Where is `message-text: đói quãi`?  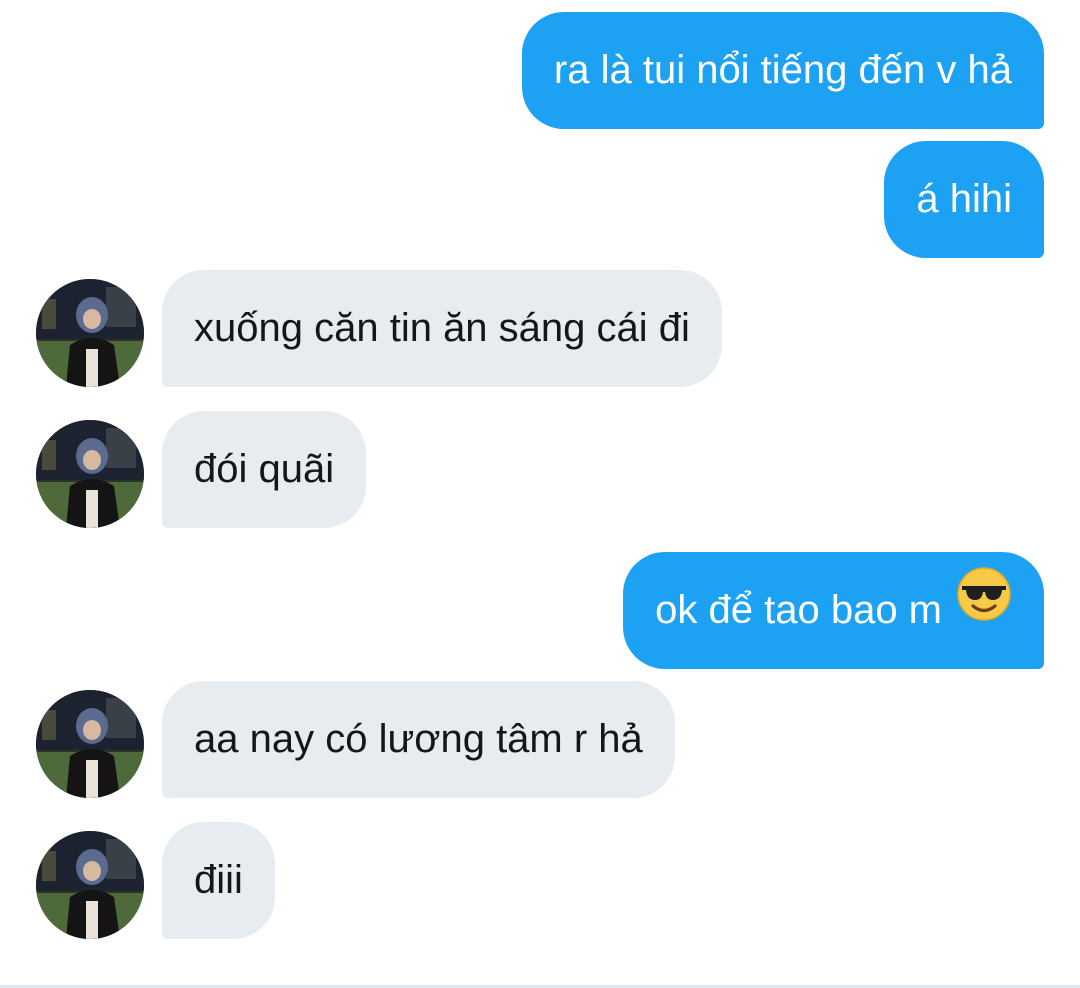
message-text: đói quãi is located at coordinates (264, 469).